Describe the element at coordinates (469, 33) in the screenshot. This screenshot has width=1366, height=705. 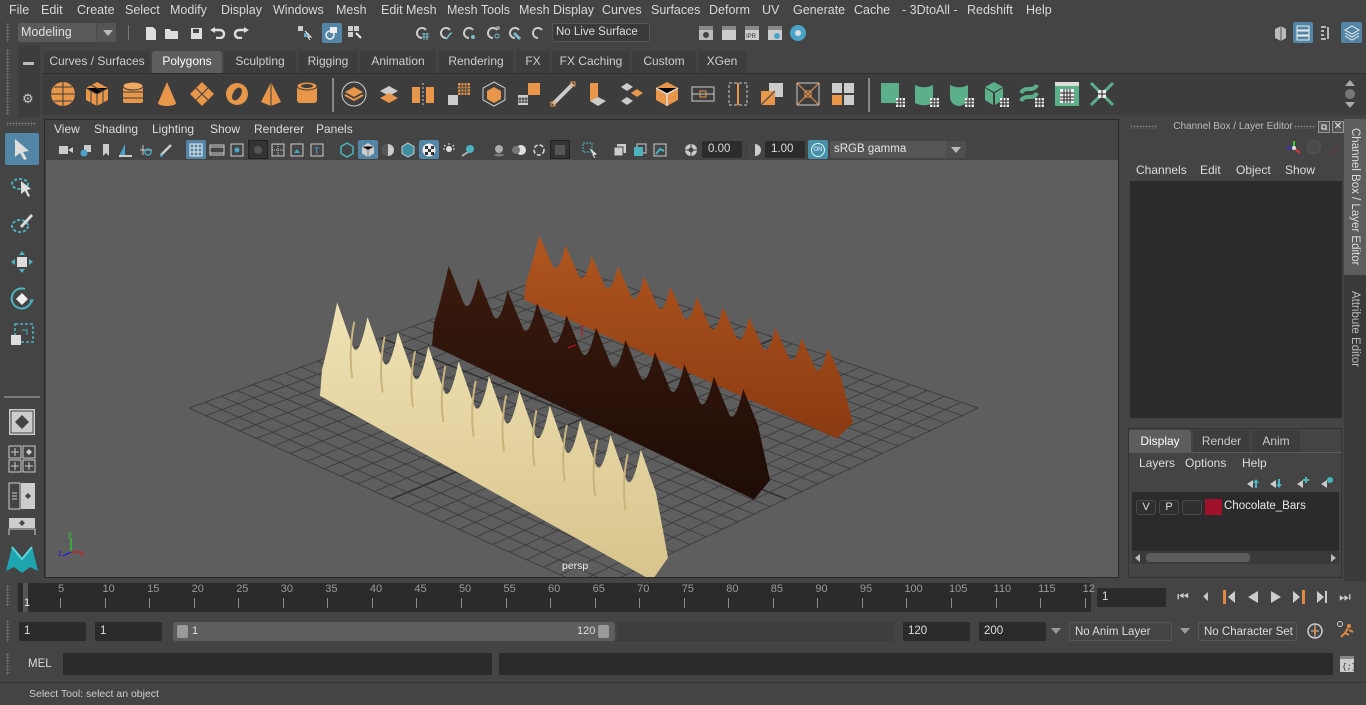
I see `snap-point-icon` at that location.